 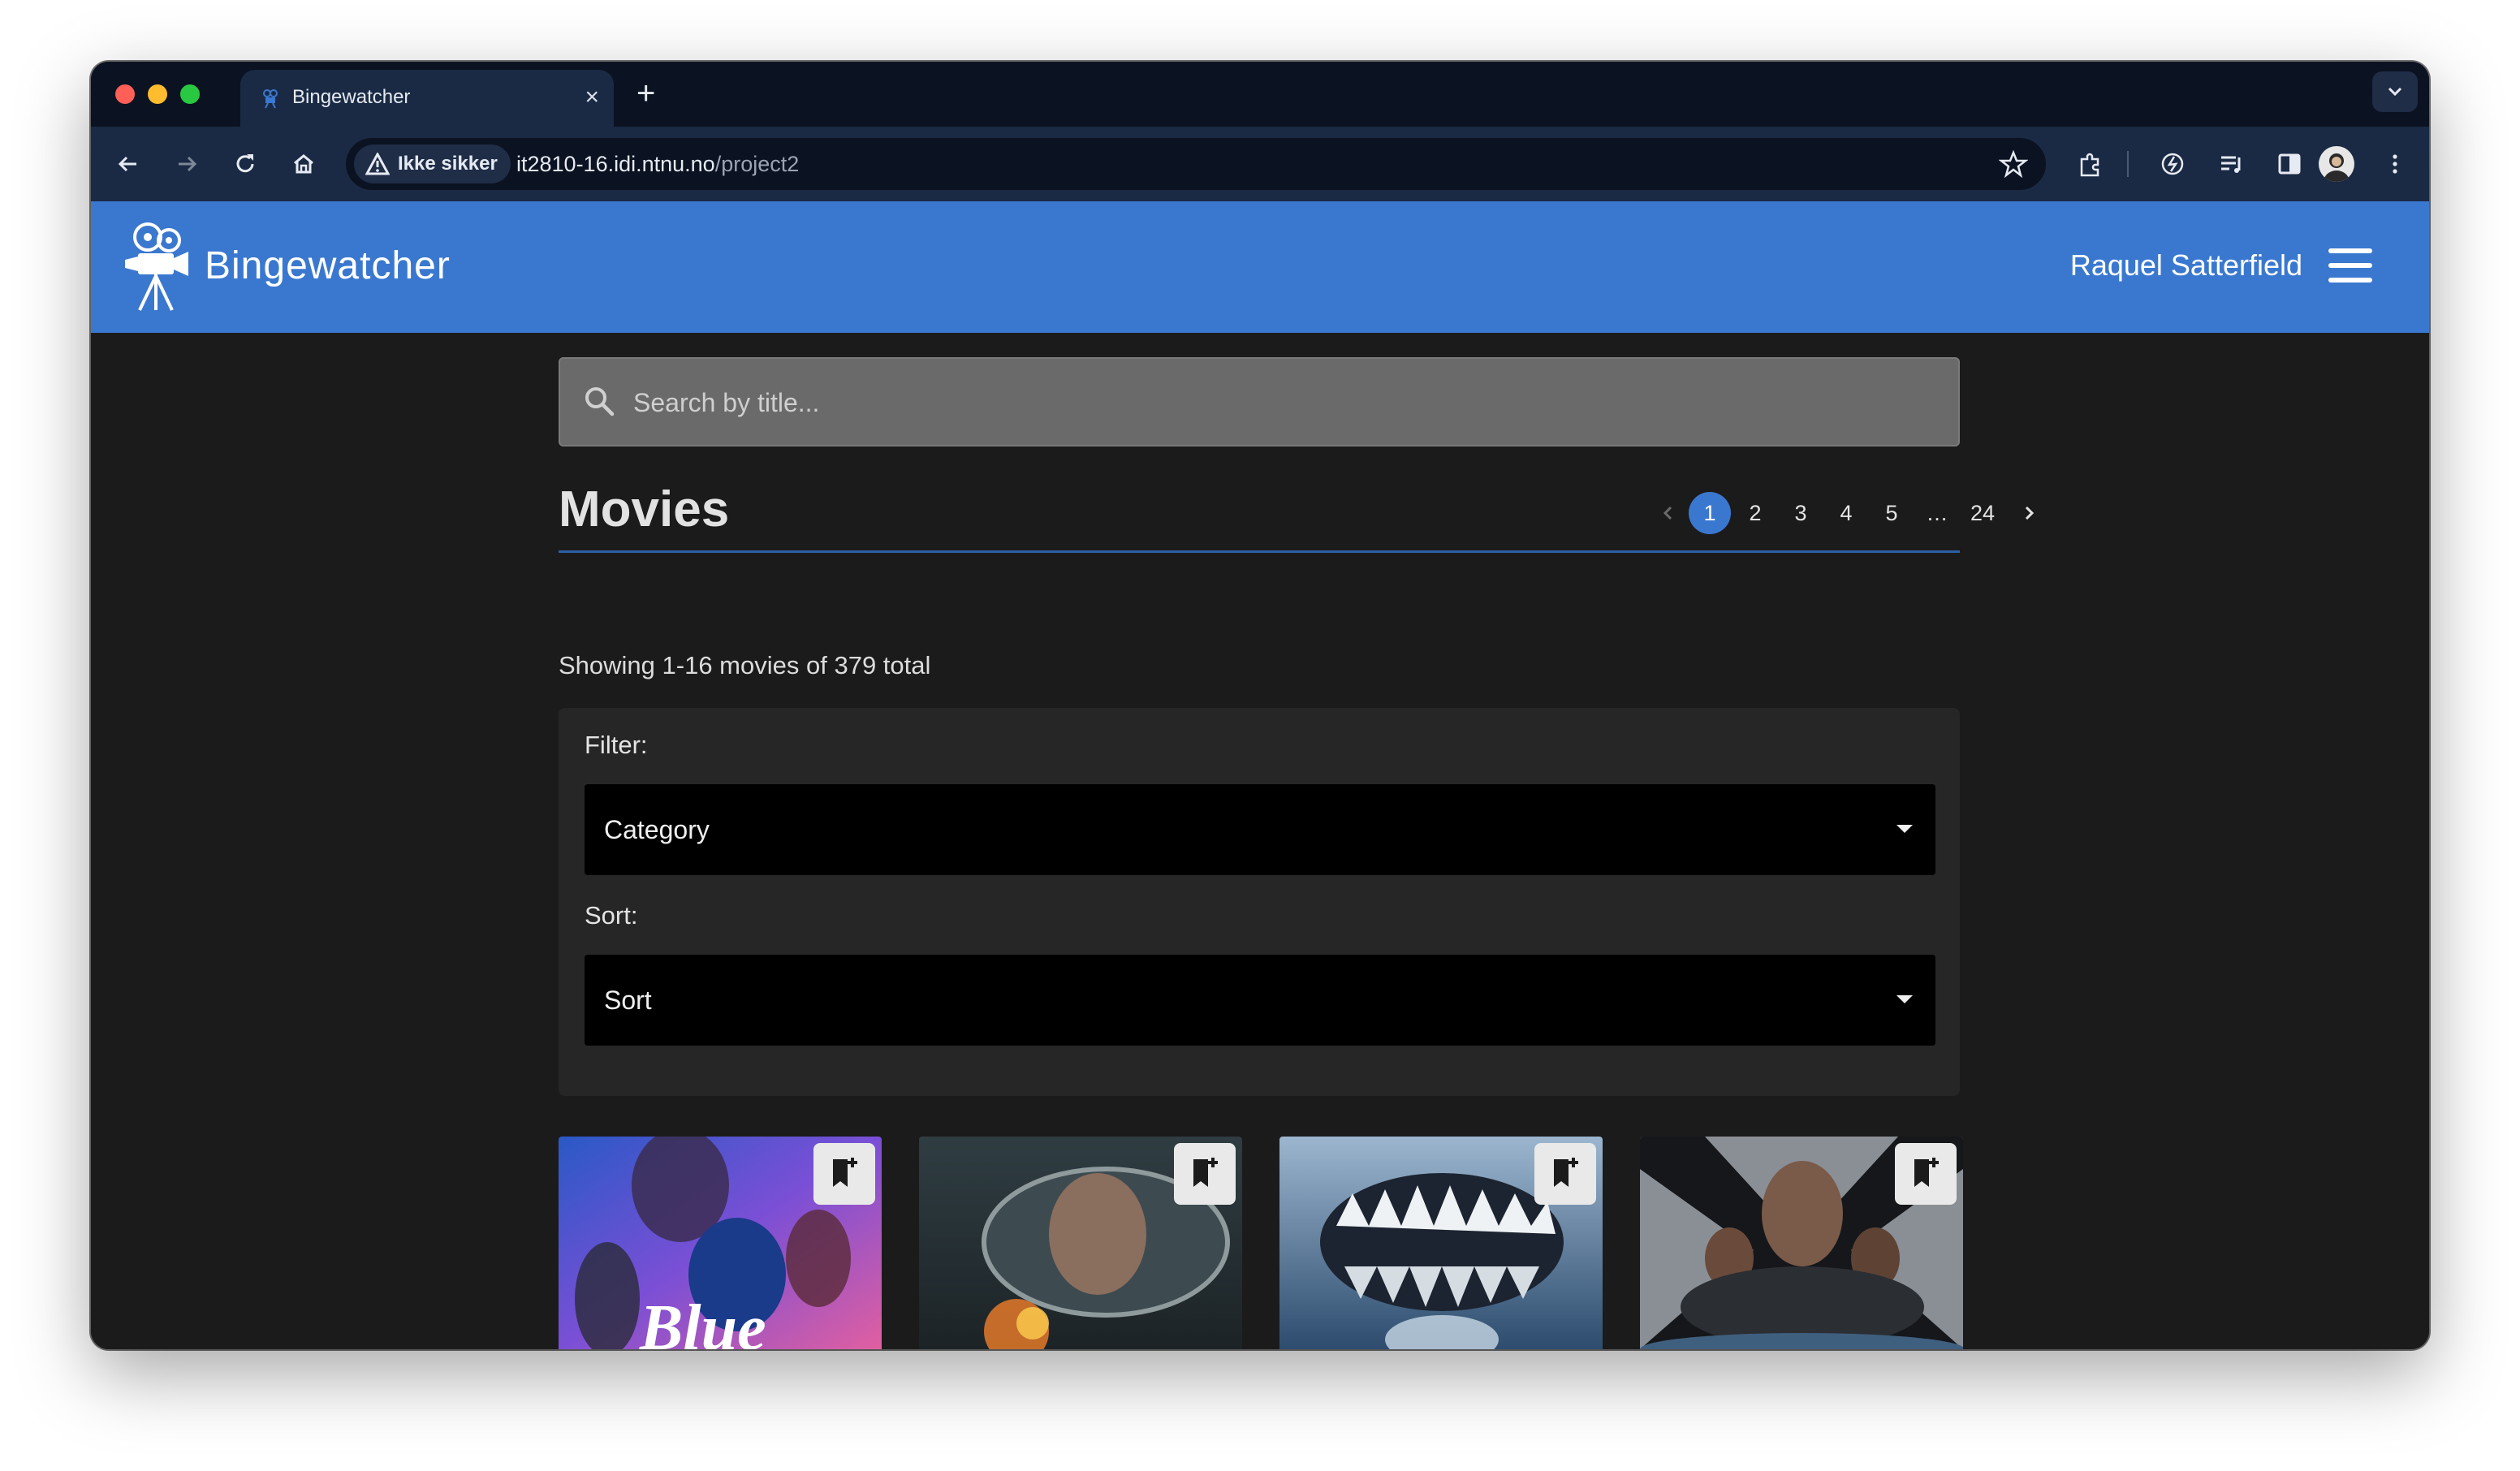 I want to click on movie-card: Blue, so click(x=720, y=1243).